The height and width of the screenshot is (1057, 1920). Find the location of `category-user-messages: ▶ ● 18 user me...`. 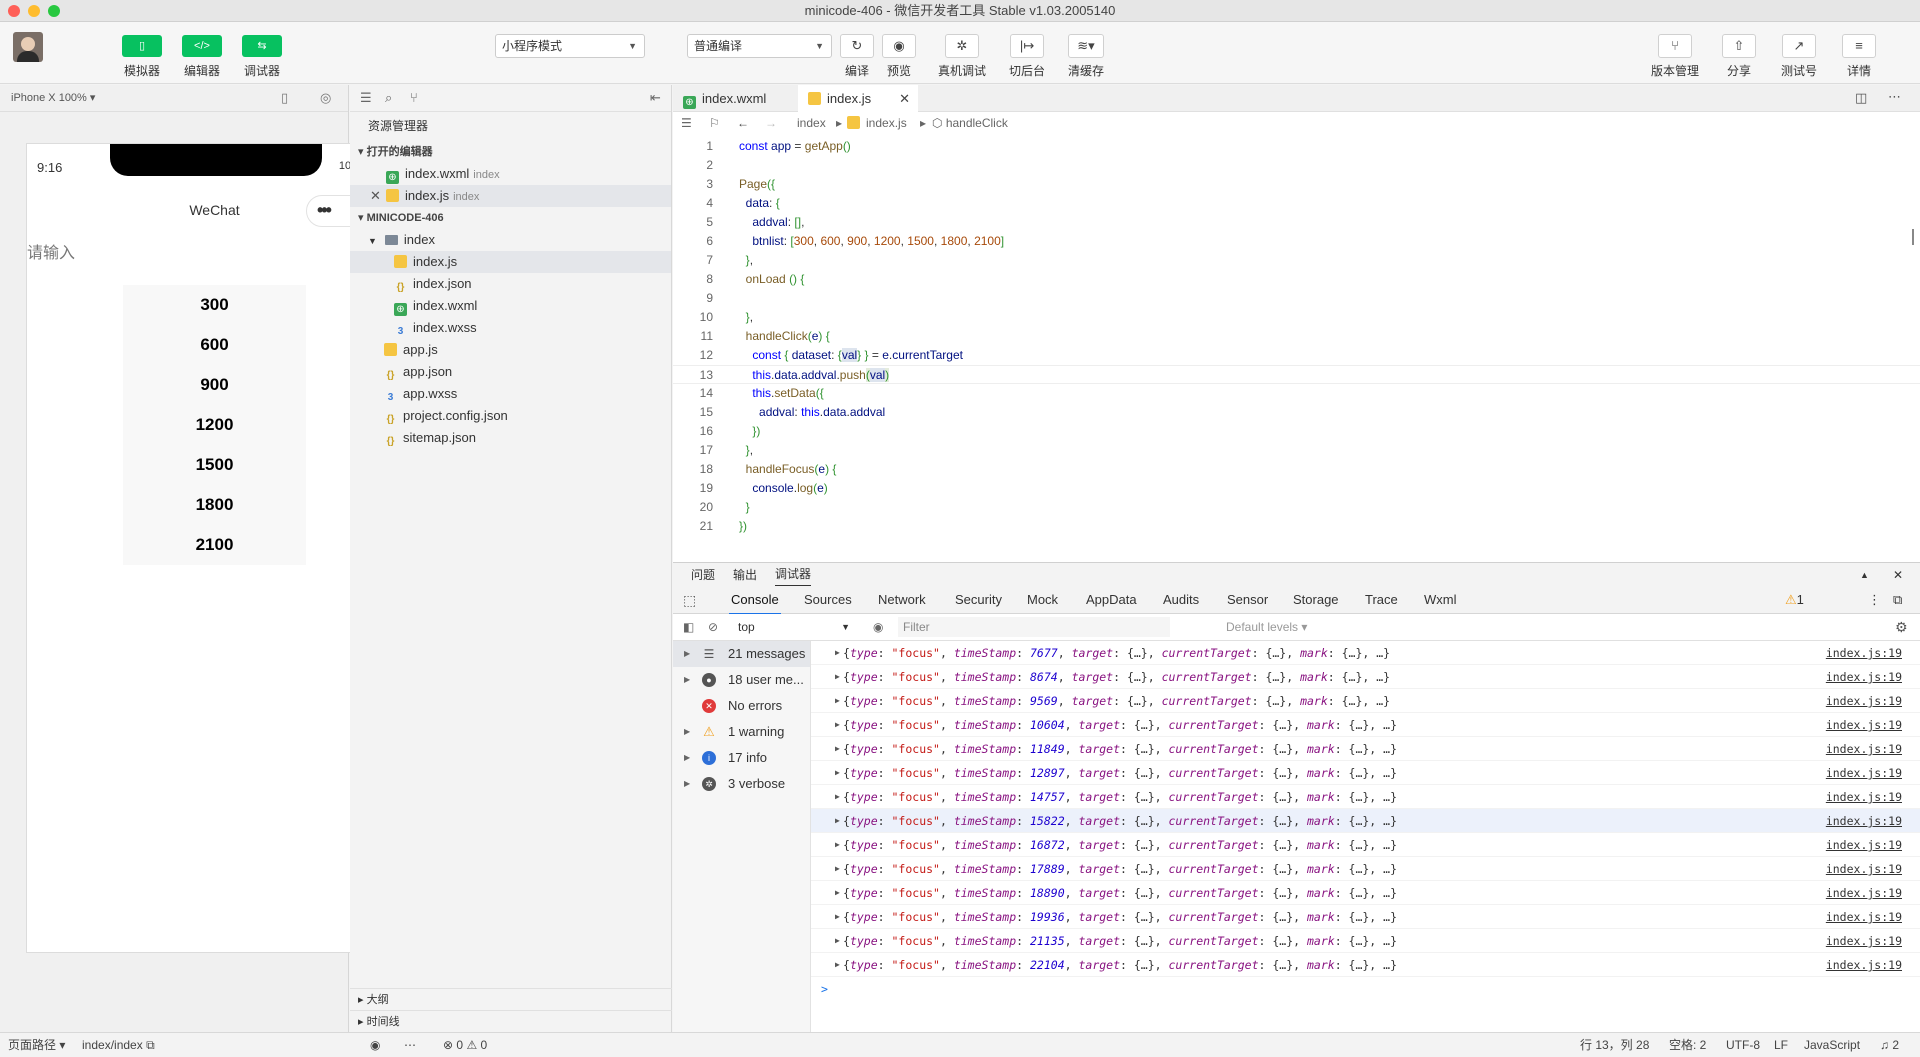

category-user-messages: ▶ ● 18 user me... is located at coordinates (741, 680).